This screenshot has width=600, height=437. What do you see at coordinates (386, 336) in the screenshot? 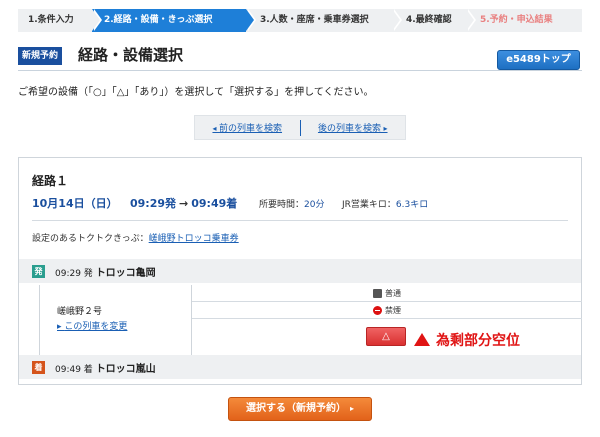
I see `seat-availability-button: △` at bounding box center [386, 336].